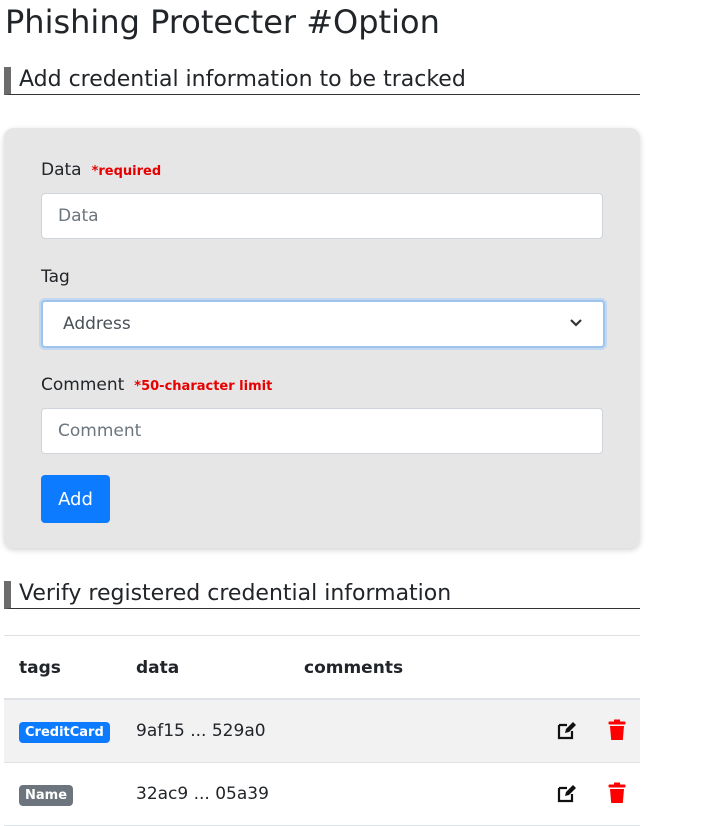 The image size is (715, 826). Describe the element at coordinates (126, 171) in the screenshot. I see `data-required-note: *required` at that location.